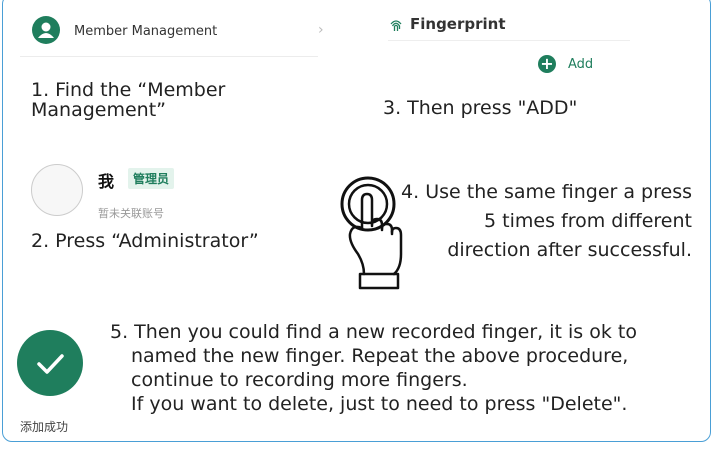  I want to click on step4-number: 4., so click(410, 192).